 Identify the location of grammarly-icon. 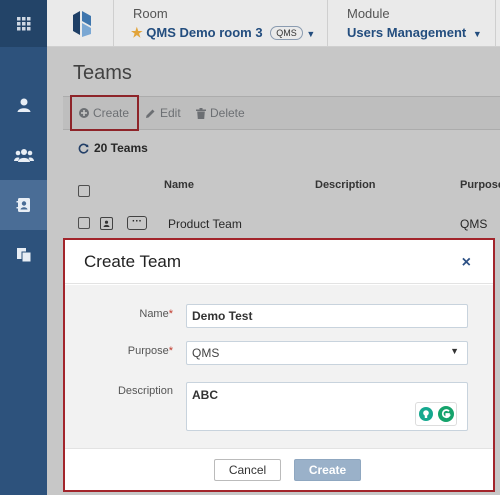
(445, 414).